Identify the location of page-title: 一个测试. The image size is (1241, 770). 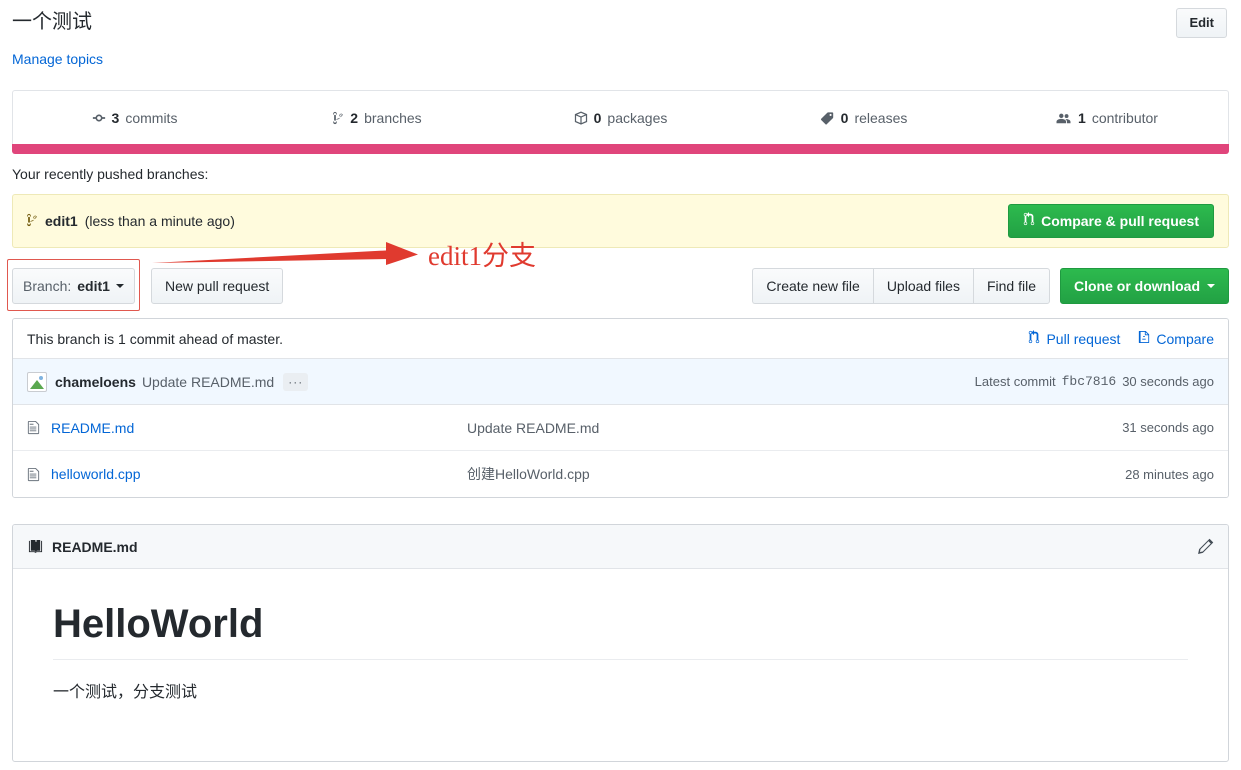
(52, 22).